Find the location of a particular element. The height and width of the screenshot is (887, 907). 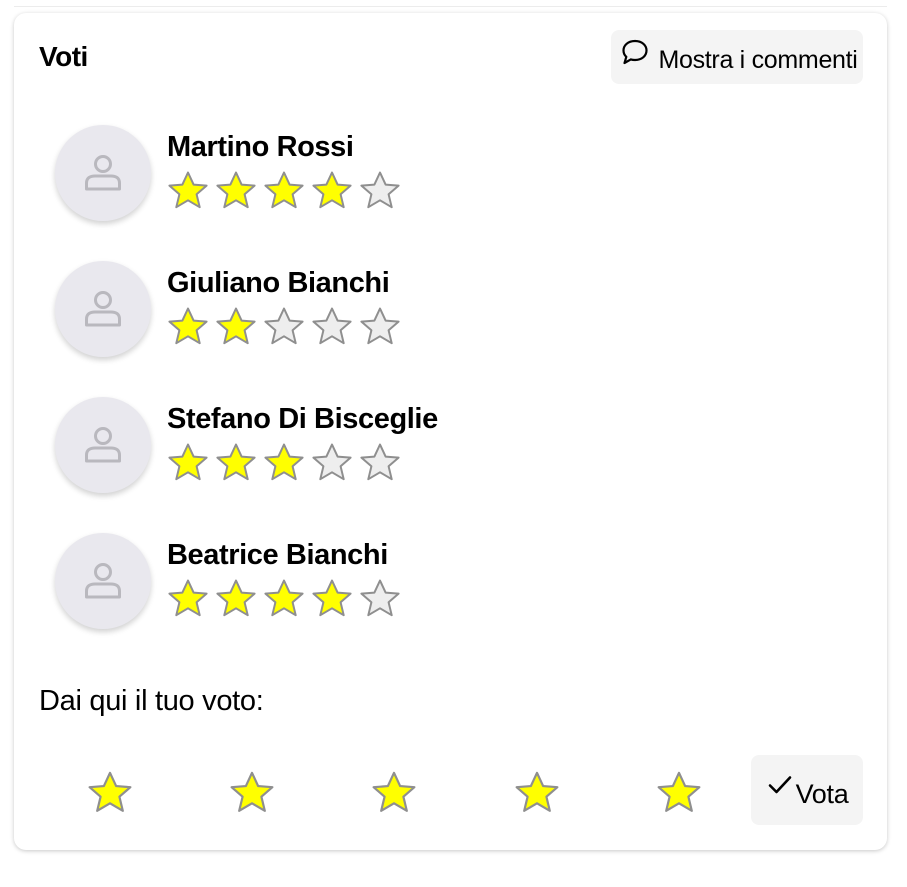

rate-star-5-icon is located at coordinates (679, 792).